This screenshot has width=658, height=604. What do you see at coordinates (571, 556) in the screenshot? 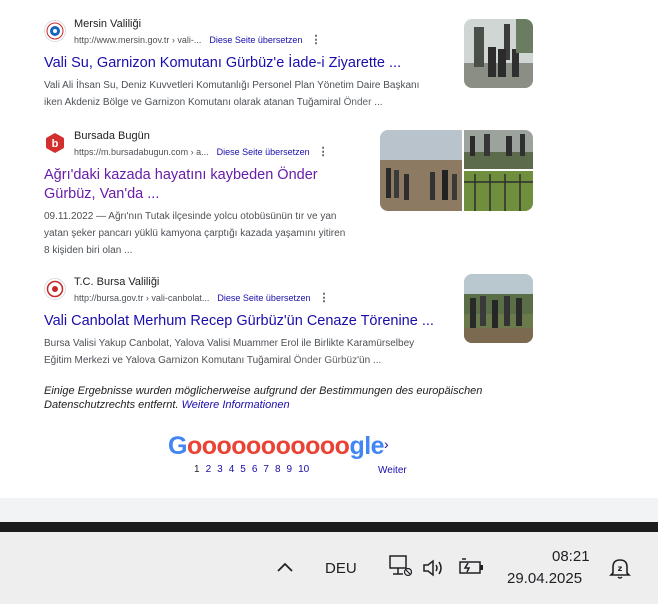
I see `clock-time: 08:21` at bounding box center [571, 556].